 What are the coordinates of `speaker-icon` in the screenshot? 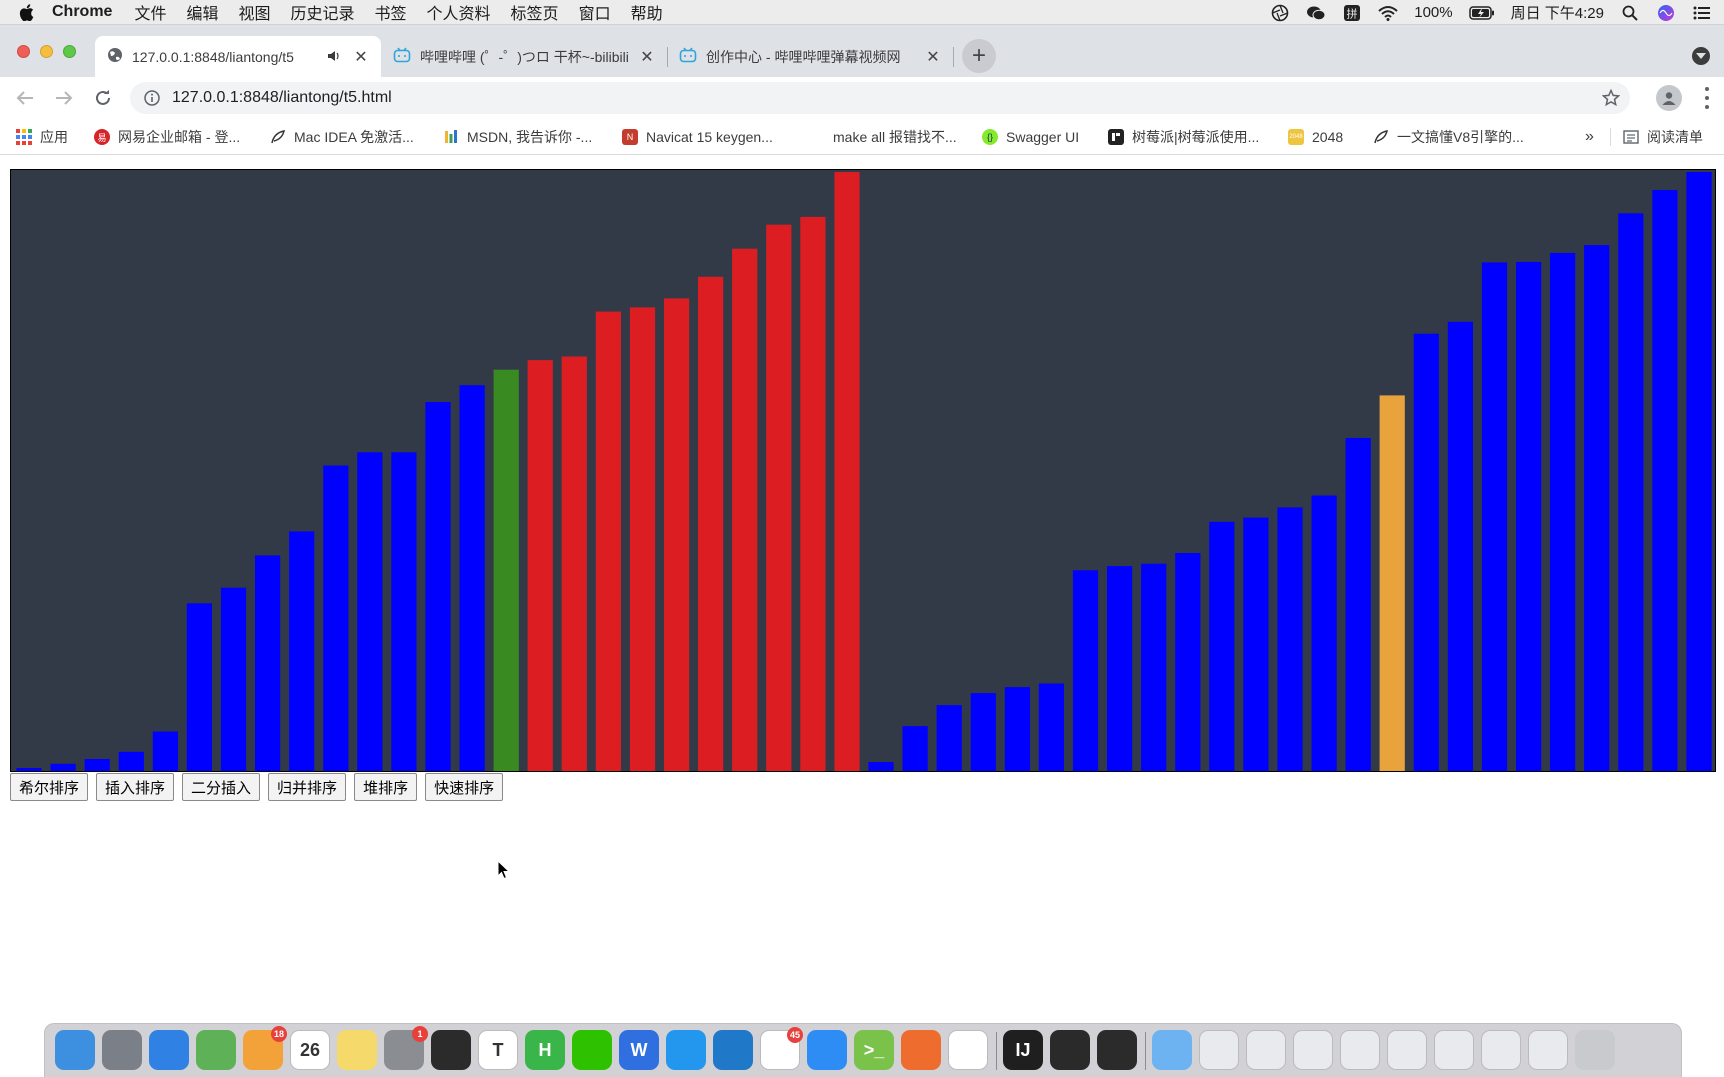 It's located at (334, 57).